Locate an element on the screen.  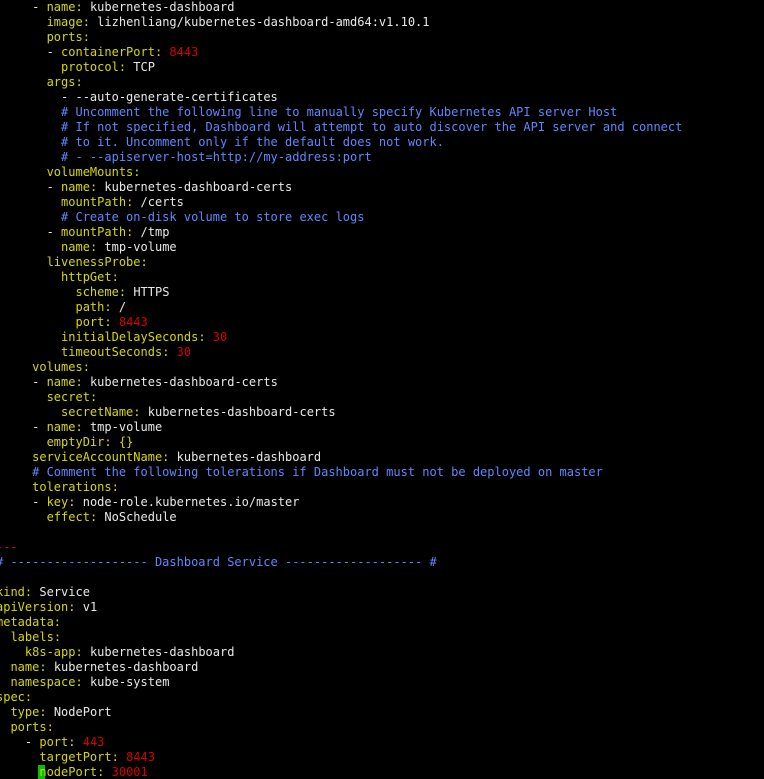
code-line: initialDelaySeconds: 30 is located at coordinates (113, 337).